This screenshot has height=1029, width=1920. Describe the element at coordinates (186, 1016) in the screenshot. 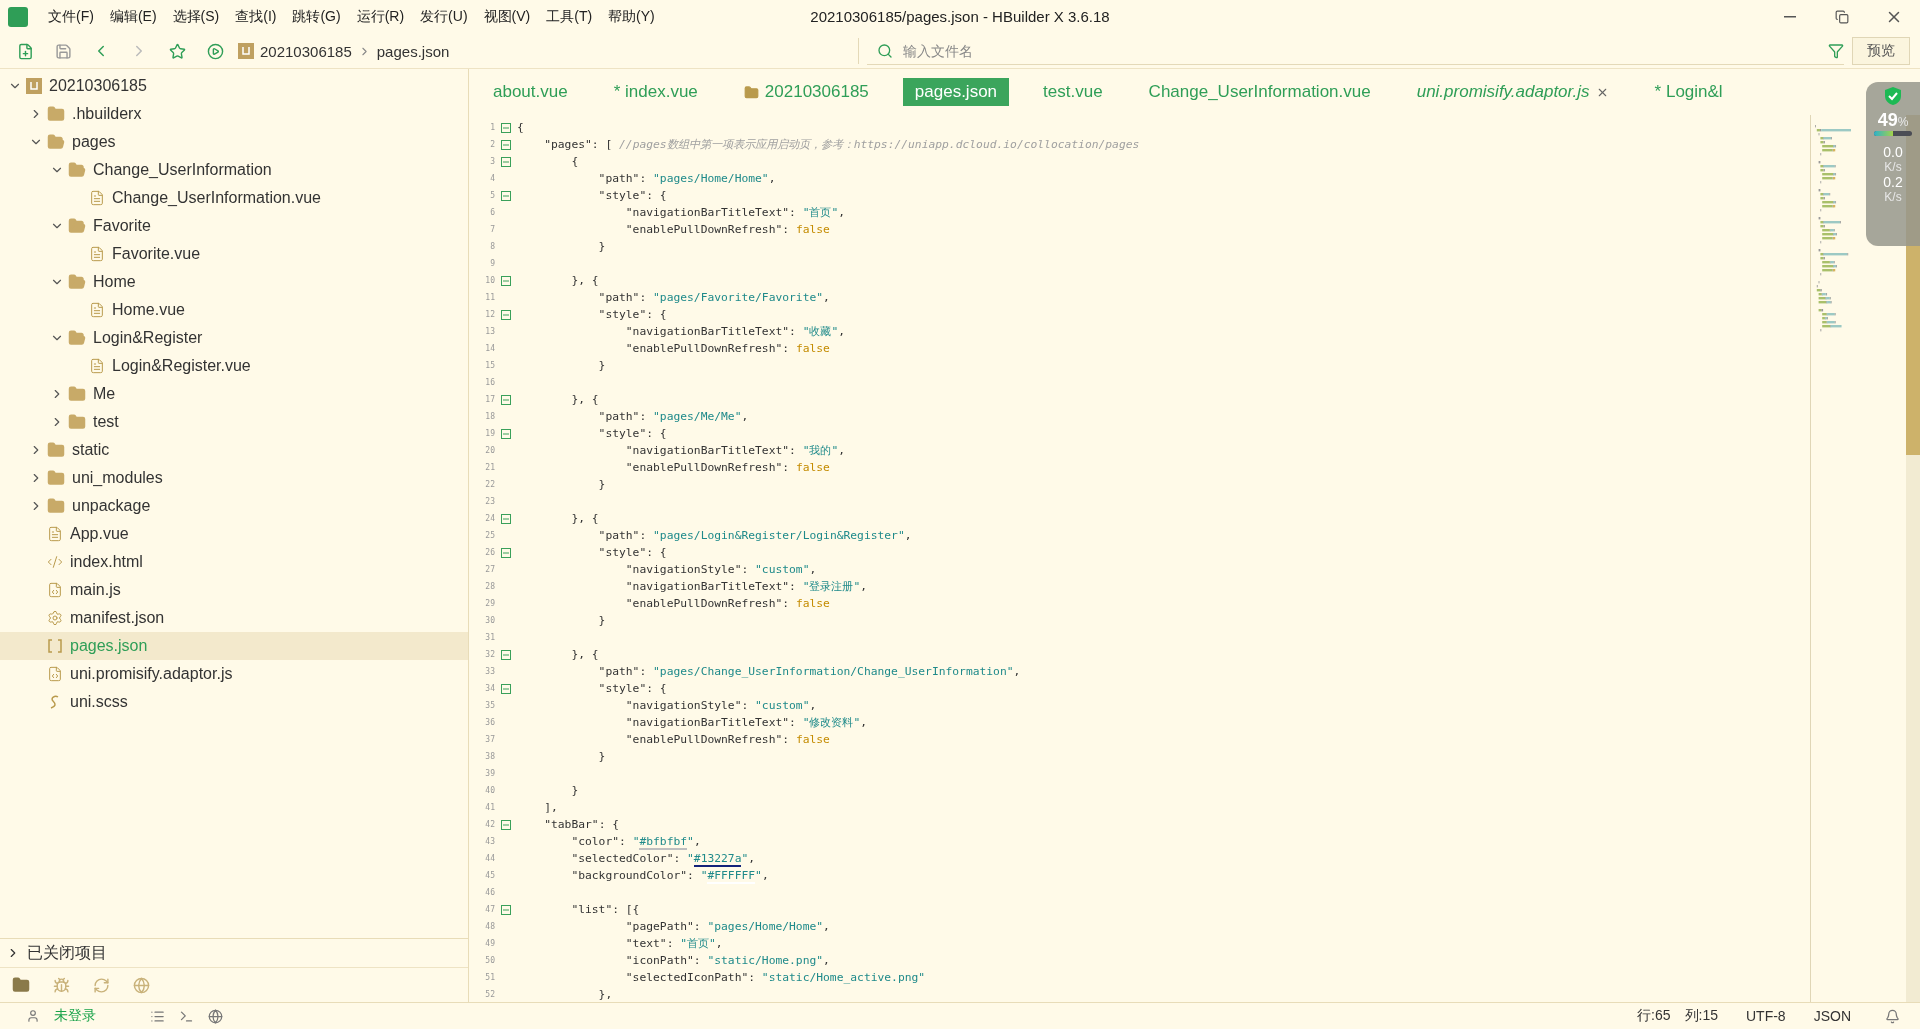

I see `terminal-icon` at that location.